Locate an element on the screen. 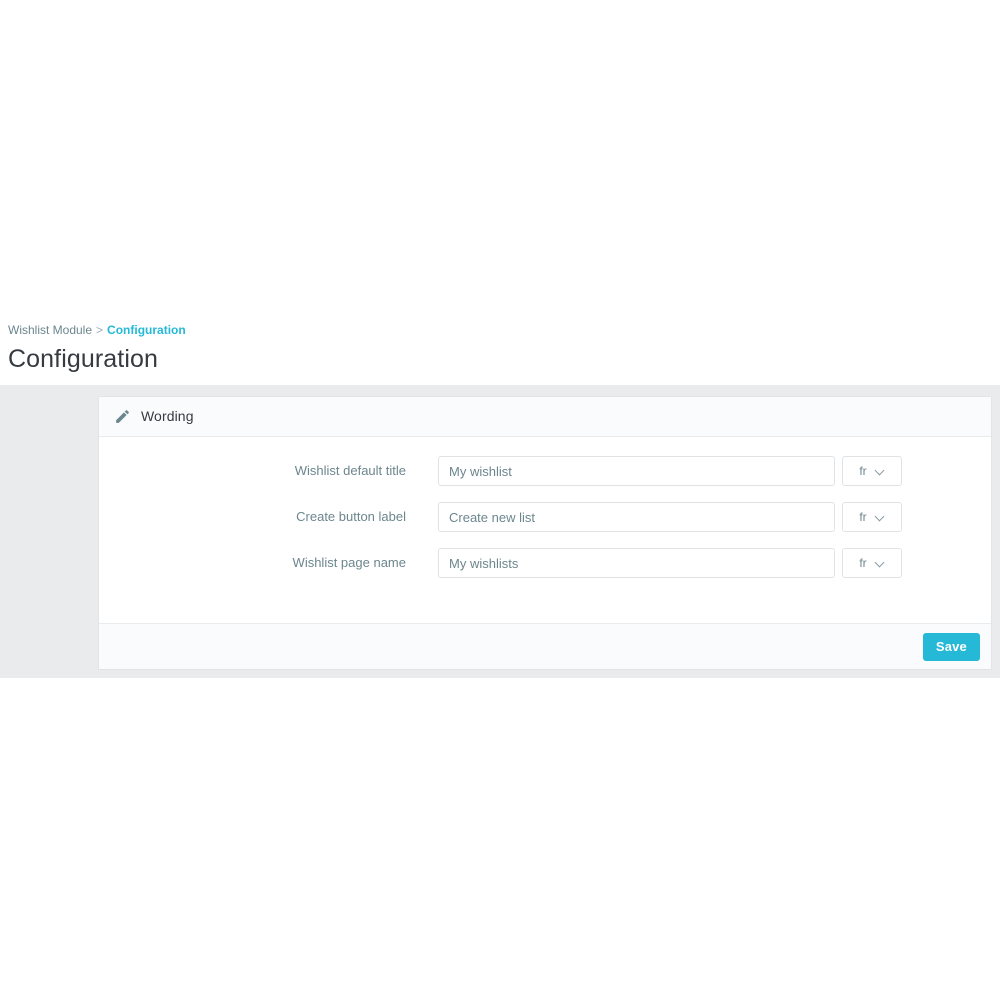 Image resolution: width=1000 pixels, height=1000 pixels. field-label-create-button-label: Create button label is located at coordinates (351, 516).